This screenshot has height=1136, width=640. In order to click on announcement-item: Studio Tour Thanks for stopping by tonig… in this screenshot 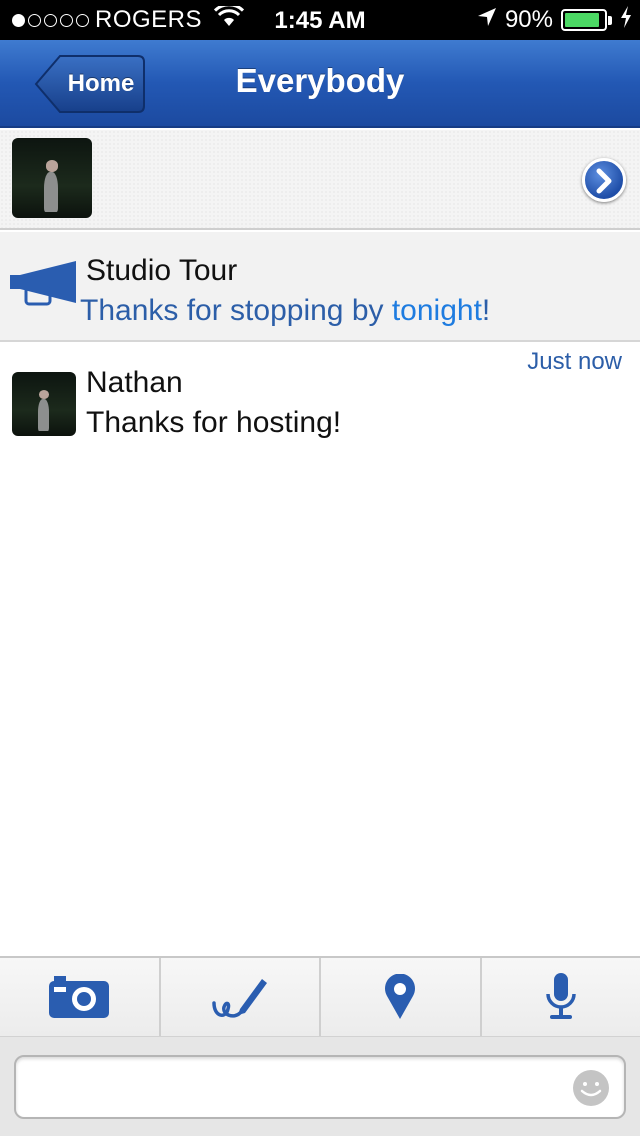, I will do `click(320, 287)`.